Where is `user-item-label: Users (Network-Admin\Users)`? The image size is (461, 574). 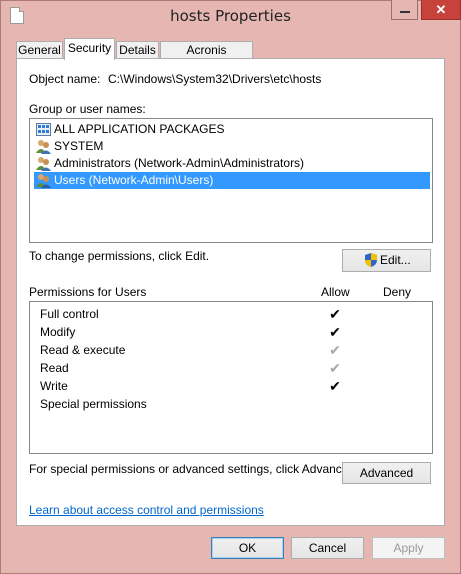 user-item-label: Users (Network-Admin\Users) is located at coordinates (134, 180).